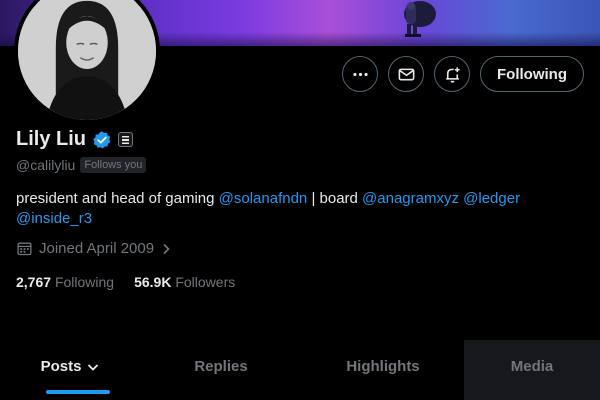 This screenshot has width=600, height=400. Describe the element at coordinates (34, 282) in the screenshot. I see `following-count: 2,767` at that location.